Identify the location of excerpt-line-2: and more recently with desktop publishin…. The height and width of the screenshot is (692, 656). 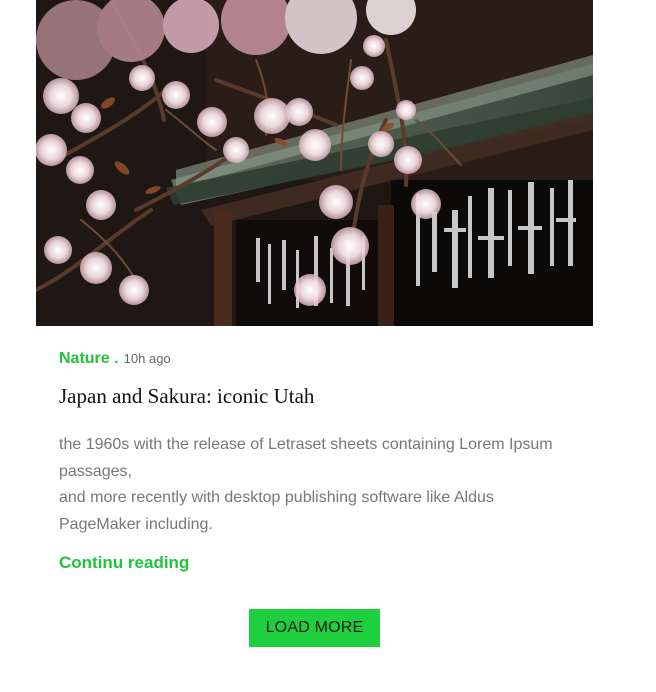
(276, 511).